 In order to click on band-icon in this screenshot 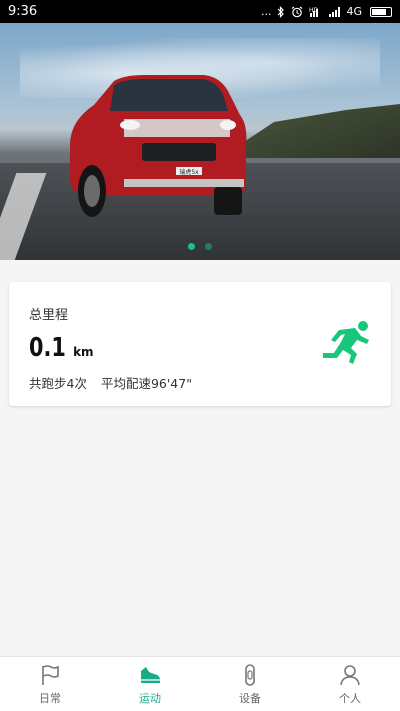, I will do `click(250, 674)`.